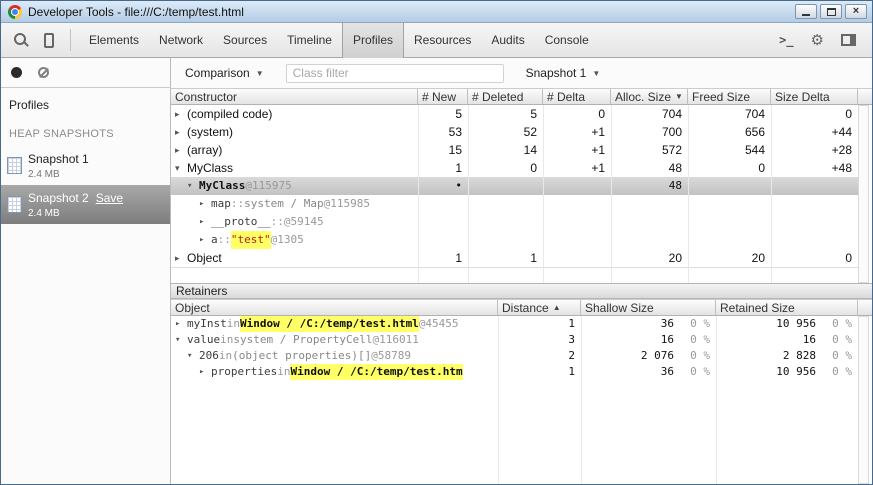 The height and width of the screenshot is (485, 873). Describe the element at coordinates (443, 96) in the screenshot. I see `column-header-new: # New` at that location.